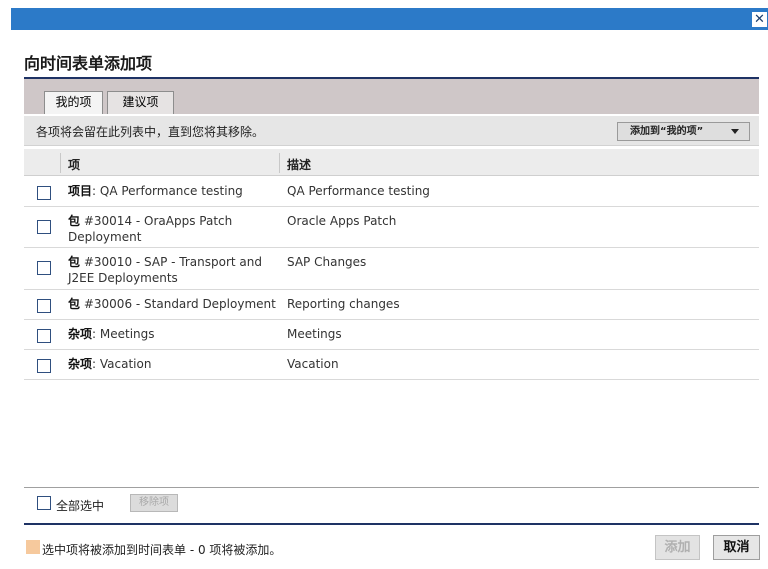  I want to click on item-cell: 项目: QA Performance testing, so click(175, 191).